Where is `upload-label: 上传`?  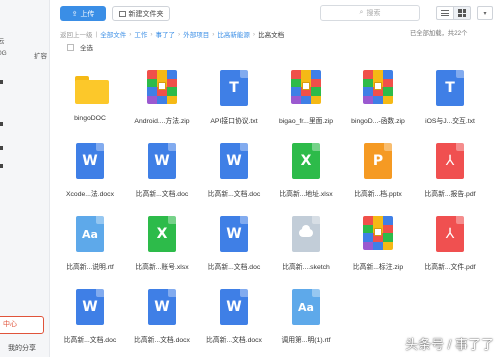
upload-label: 上传 is located at coordinates (87, 14).